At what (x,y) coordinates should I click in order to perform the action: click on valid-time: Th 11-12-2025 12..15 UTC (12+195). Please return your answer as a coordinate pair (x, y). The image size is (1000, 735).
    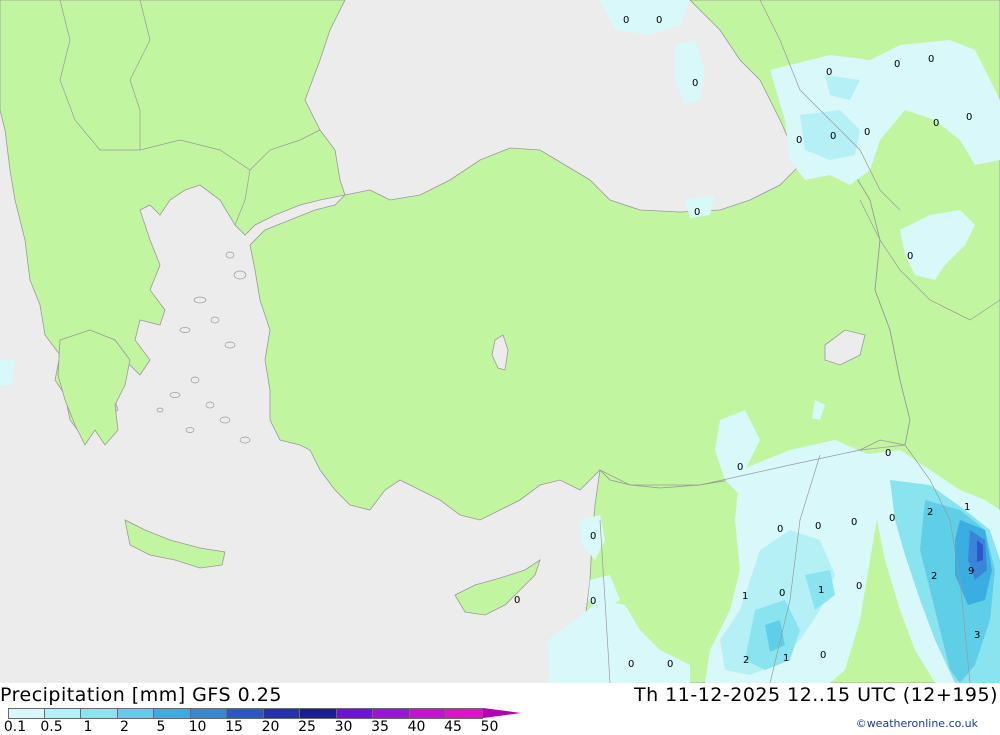
    Looking at the image, I should click on (815, 695).